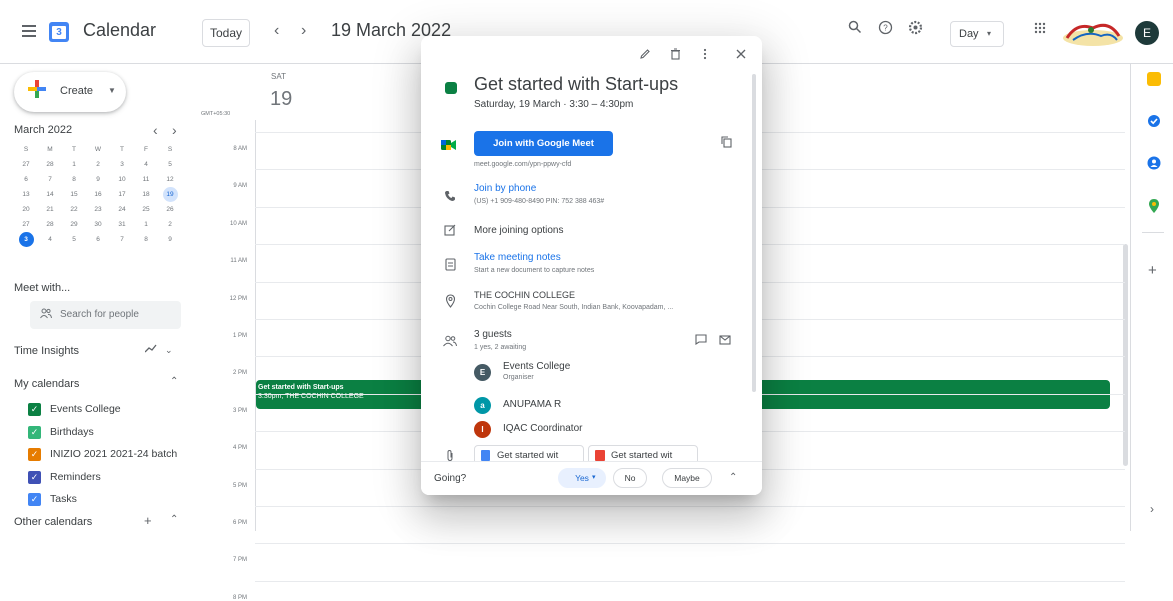  What do you see at coordinates (630, 478) in the screenshot?
I see `rsvp-no-button: No` at bounding box center [630, 478].